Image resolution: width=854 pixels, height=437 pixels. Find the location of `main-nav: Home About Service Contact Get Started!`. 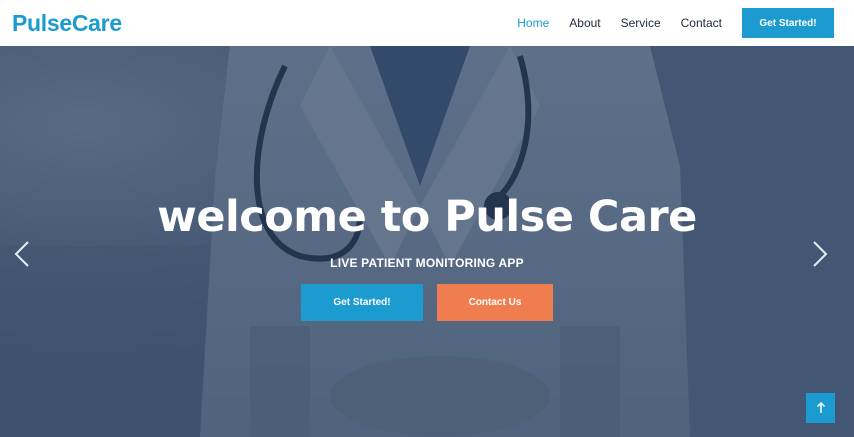

main-nav: Home About Service Contact Get Started! is located at coordinates (675, 23).